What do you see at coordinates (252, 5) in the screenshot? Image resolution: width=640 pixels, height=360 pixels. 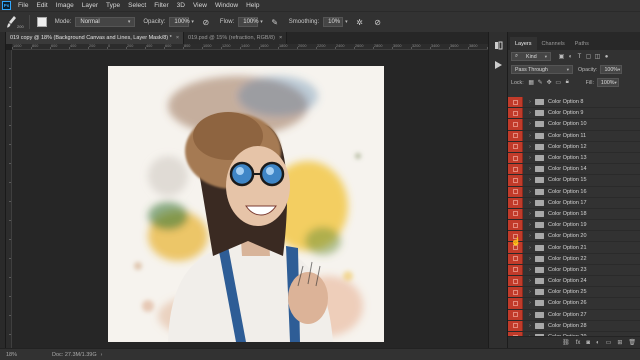 I see `menu-help: Help` at bounding box center [252, 5].